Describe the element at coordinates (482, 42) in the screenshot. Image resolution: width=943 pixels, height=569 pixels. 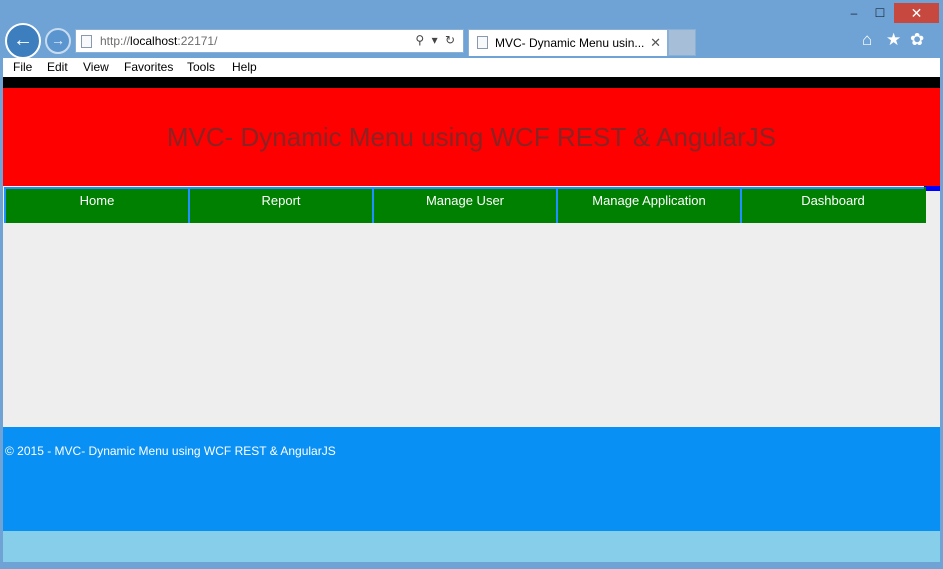
I see `tab-page-icon` at that location.